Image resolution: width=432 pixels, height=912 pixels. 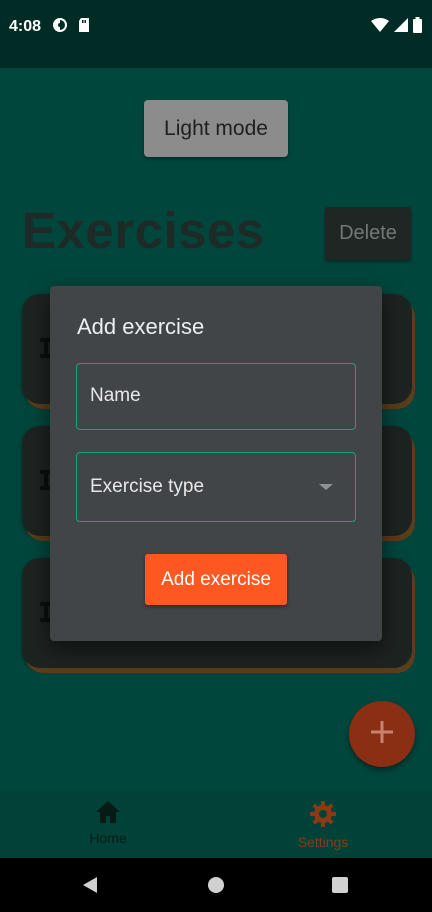 What do you see at coordinates (368, 233) in the screenshot?
I see `delete-button: Delete` at bounding box center [368, 233].